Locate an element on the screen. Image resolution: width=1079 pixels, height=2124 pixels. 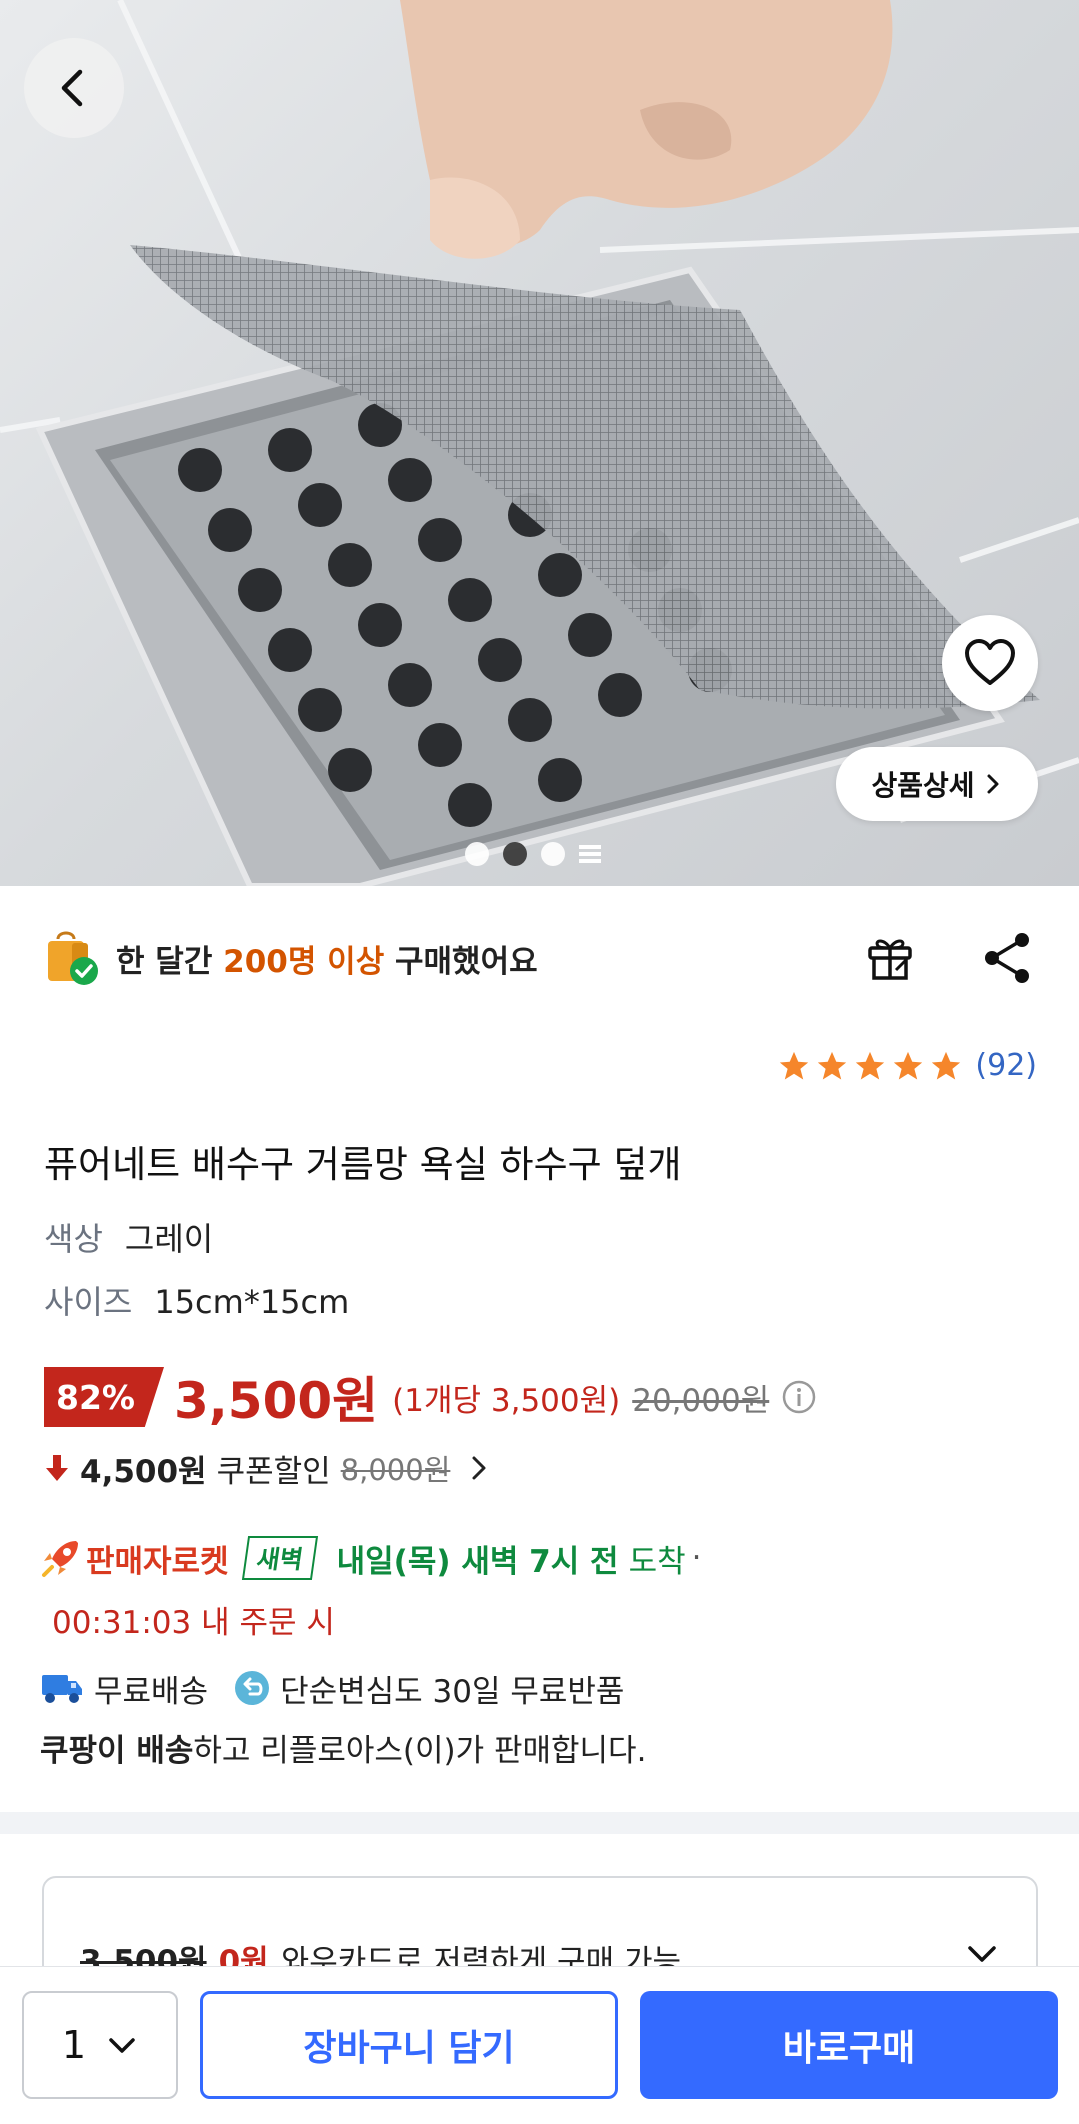
sale-price: 3,500원 is located at coordinates (276, 1401).